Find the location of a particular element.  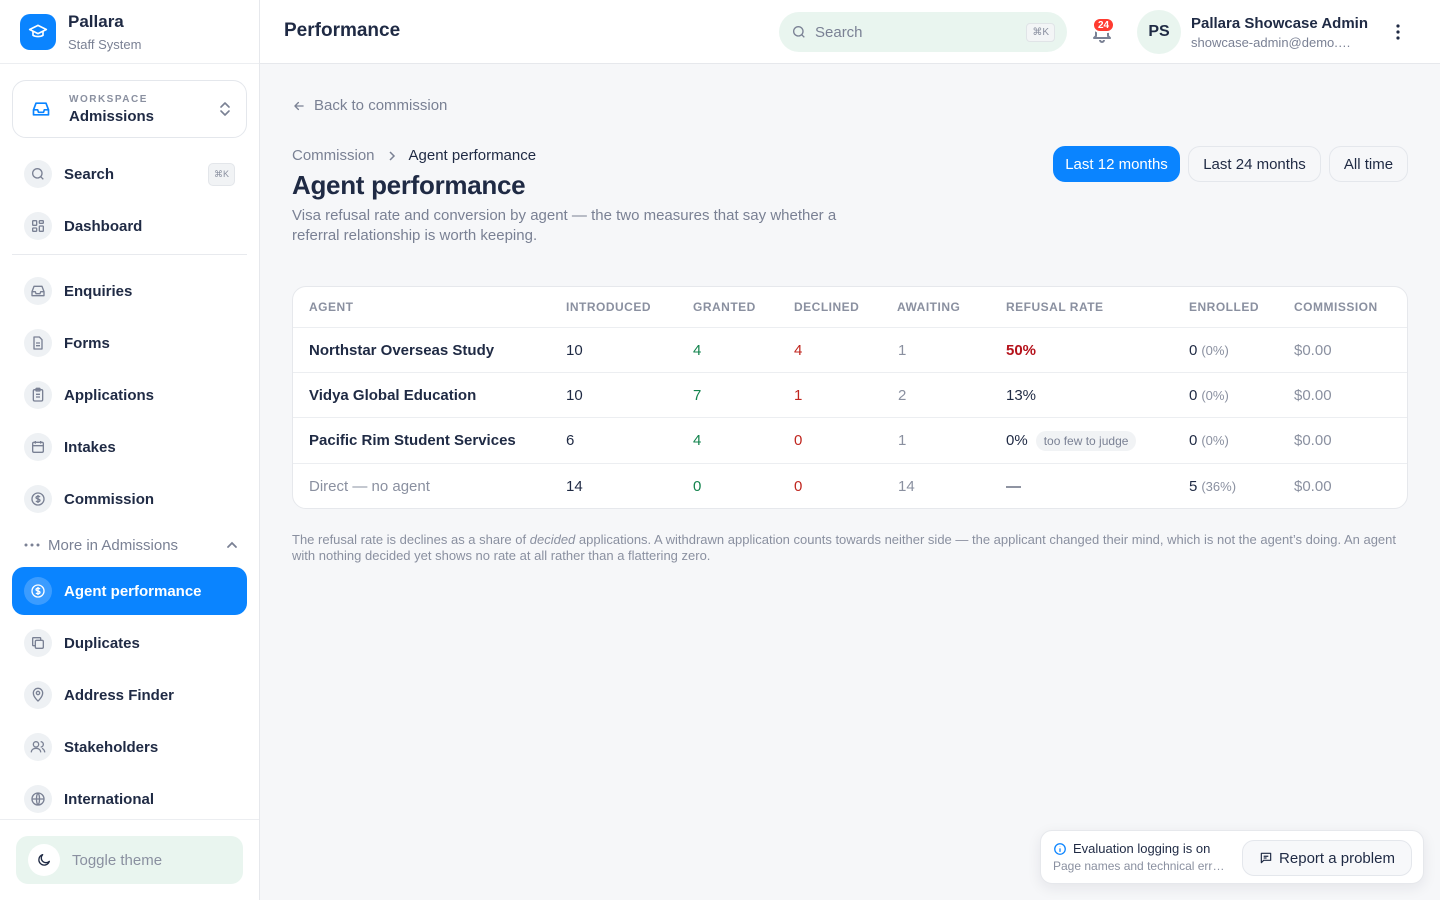

sidebar-item-applications: Applications is located at coordinates (129, 395).